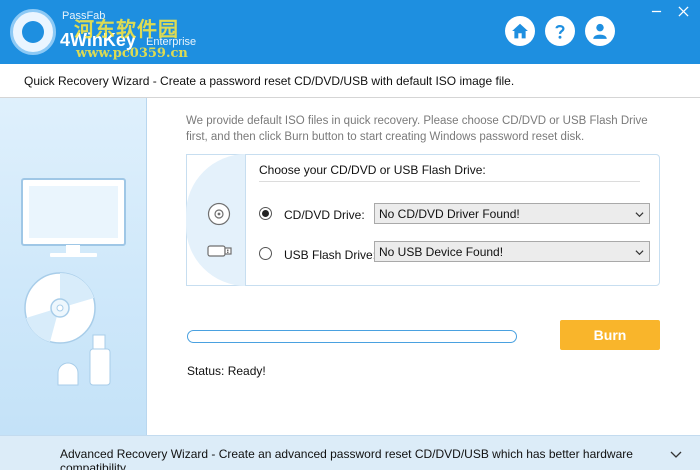  I want to click on cd-dvd-select-value: No CD/DVD Driver Found!, so click(449, 214).